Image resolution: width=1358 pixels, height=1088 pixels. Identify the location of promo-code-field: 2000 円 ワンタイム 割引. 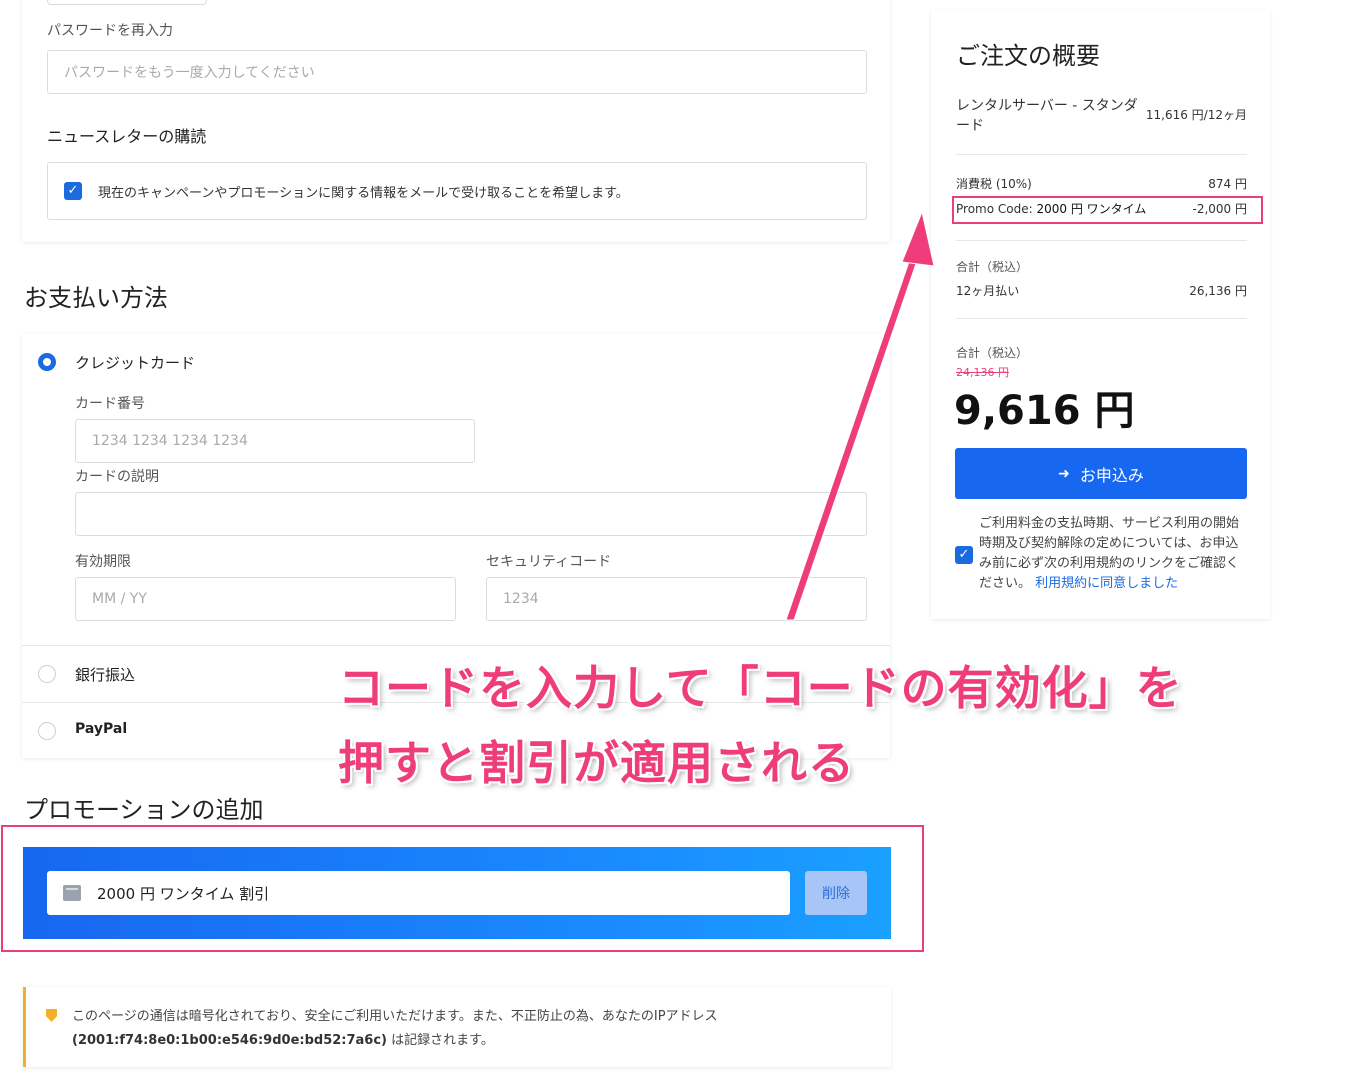
(418, 893).